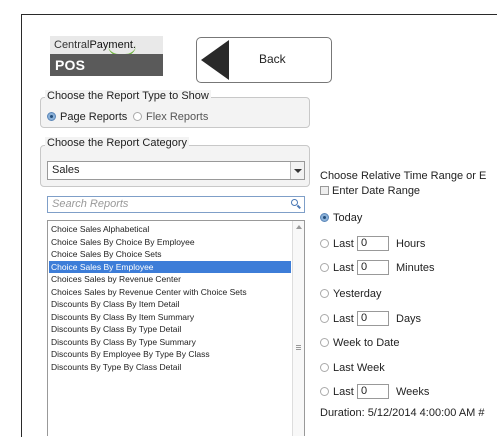  What do you see at coordinates (87, 117) in the screenshot?
I see `page-reports-radio: Page Reports` at bounding box center [87, 117].